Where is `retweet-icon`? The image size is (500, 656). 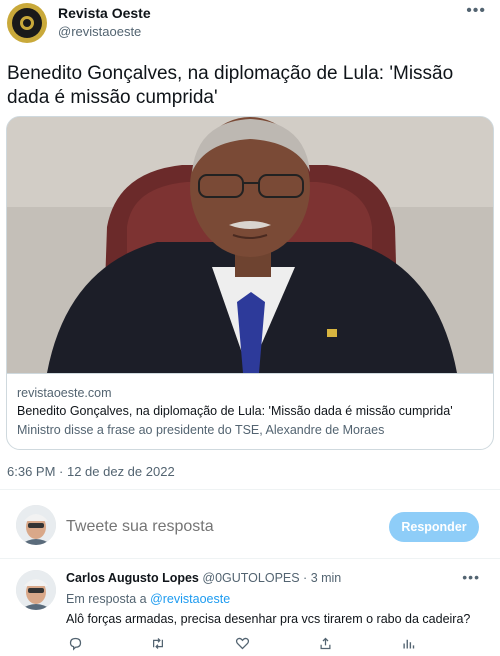 retweet-icon is located at coordinates (158, 643).